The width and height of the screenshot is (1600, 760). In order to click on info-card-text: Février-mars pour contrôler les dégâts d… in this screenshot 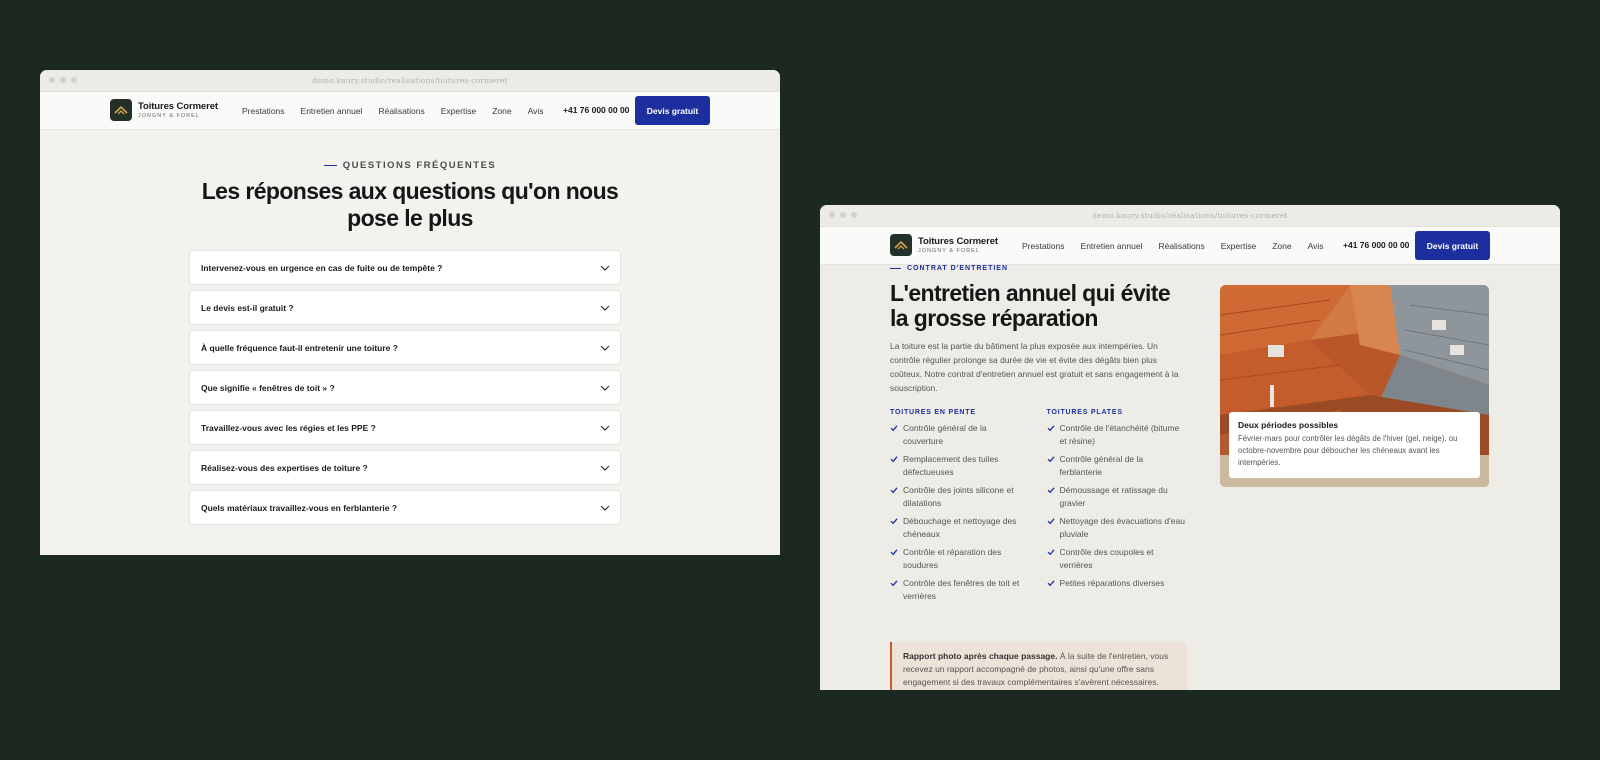, I will do `click(1348, 450)`.